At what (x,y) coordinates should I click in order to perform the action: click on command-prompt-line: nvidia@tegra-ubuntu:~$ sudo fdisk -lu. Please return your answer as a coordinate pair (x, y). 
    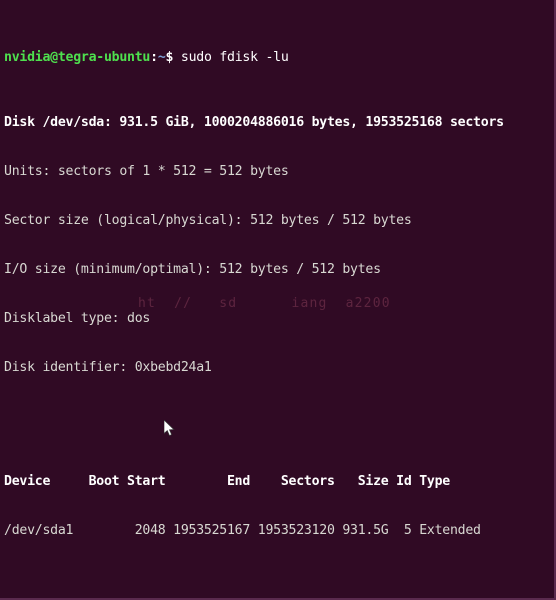
    Looking at the image, I should click on (279, 58).